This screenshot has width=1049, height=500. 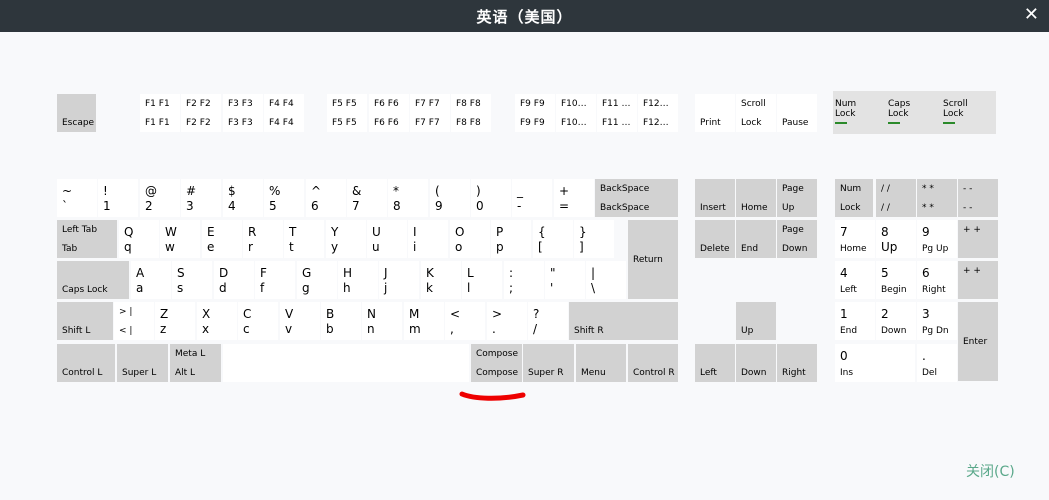 What do you see at coordinates (151, 280) in the screenshot?
I see `key-a: Aa` at bounding box center [151, 280].